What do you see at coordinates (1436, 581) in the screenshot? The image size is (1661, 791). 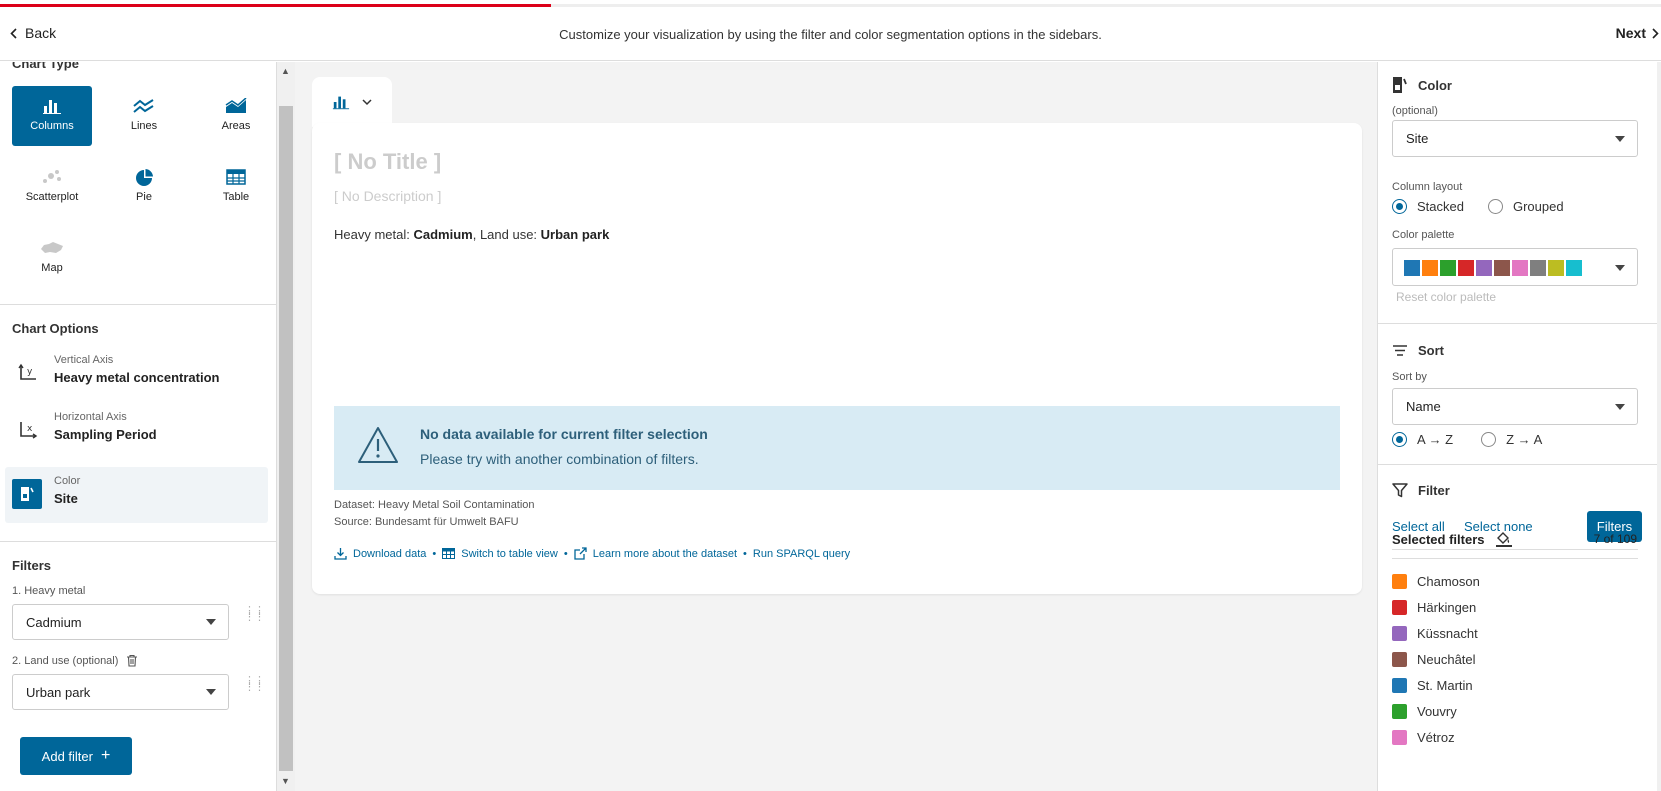 I see `list-item: Chamoson` at bounding box center [1436, 581].